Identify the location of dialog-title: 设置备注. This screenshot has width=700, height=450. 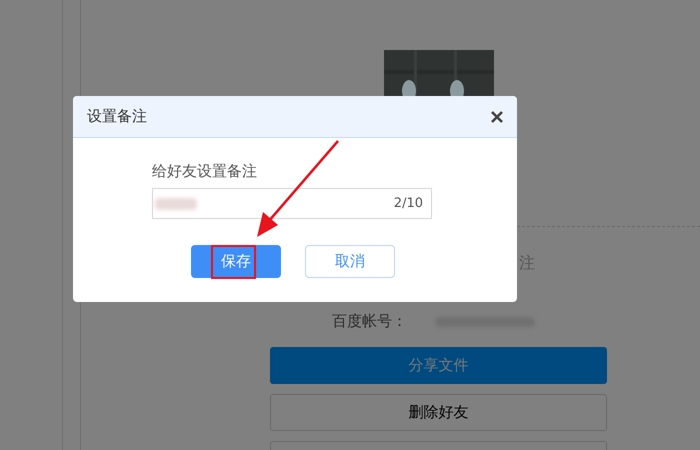
(117, 116).